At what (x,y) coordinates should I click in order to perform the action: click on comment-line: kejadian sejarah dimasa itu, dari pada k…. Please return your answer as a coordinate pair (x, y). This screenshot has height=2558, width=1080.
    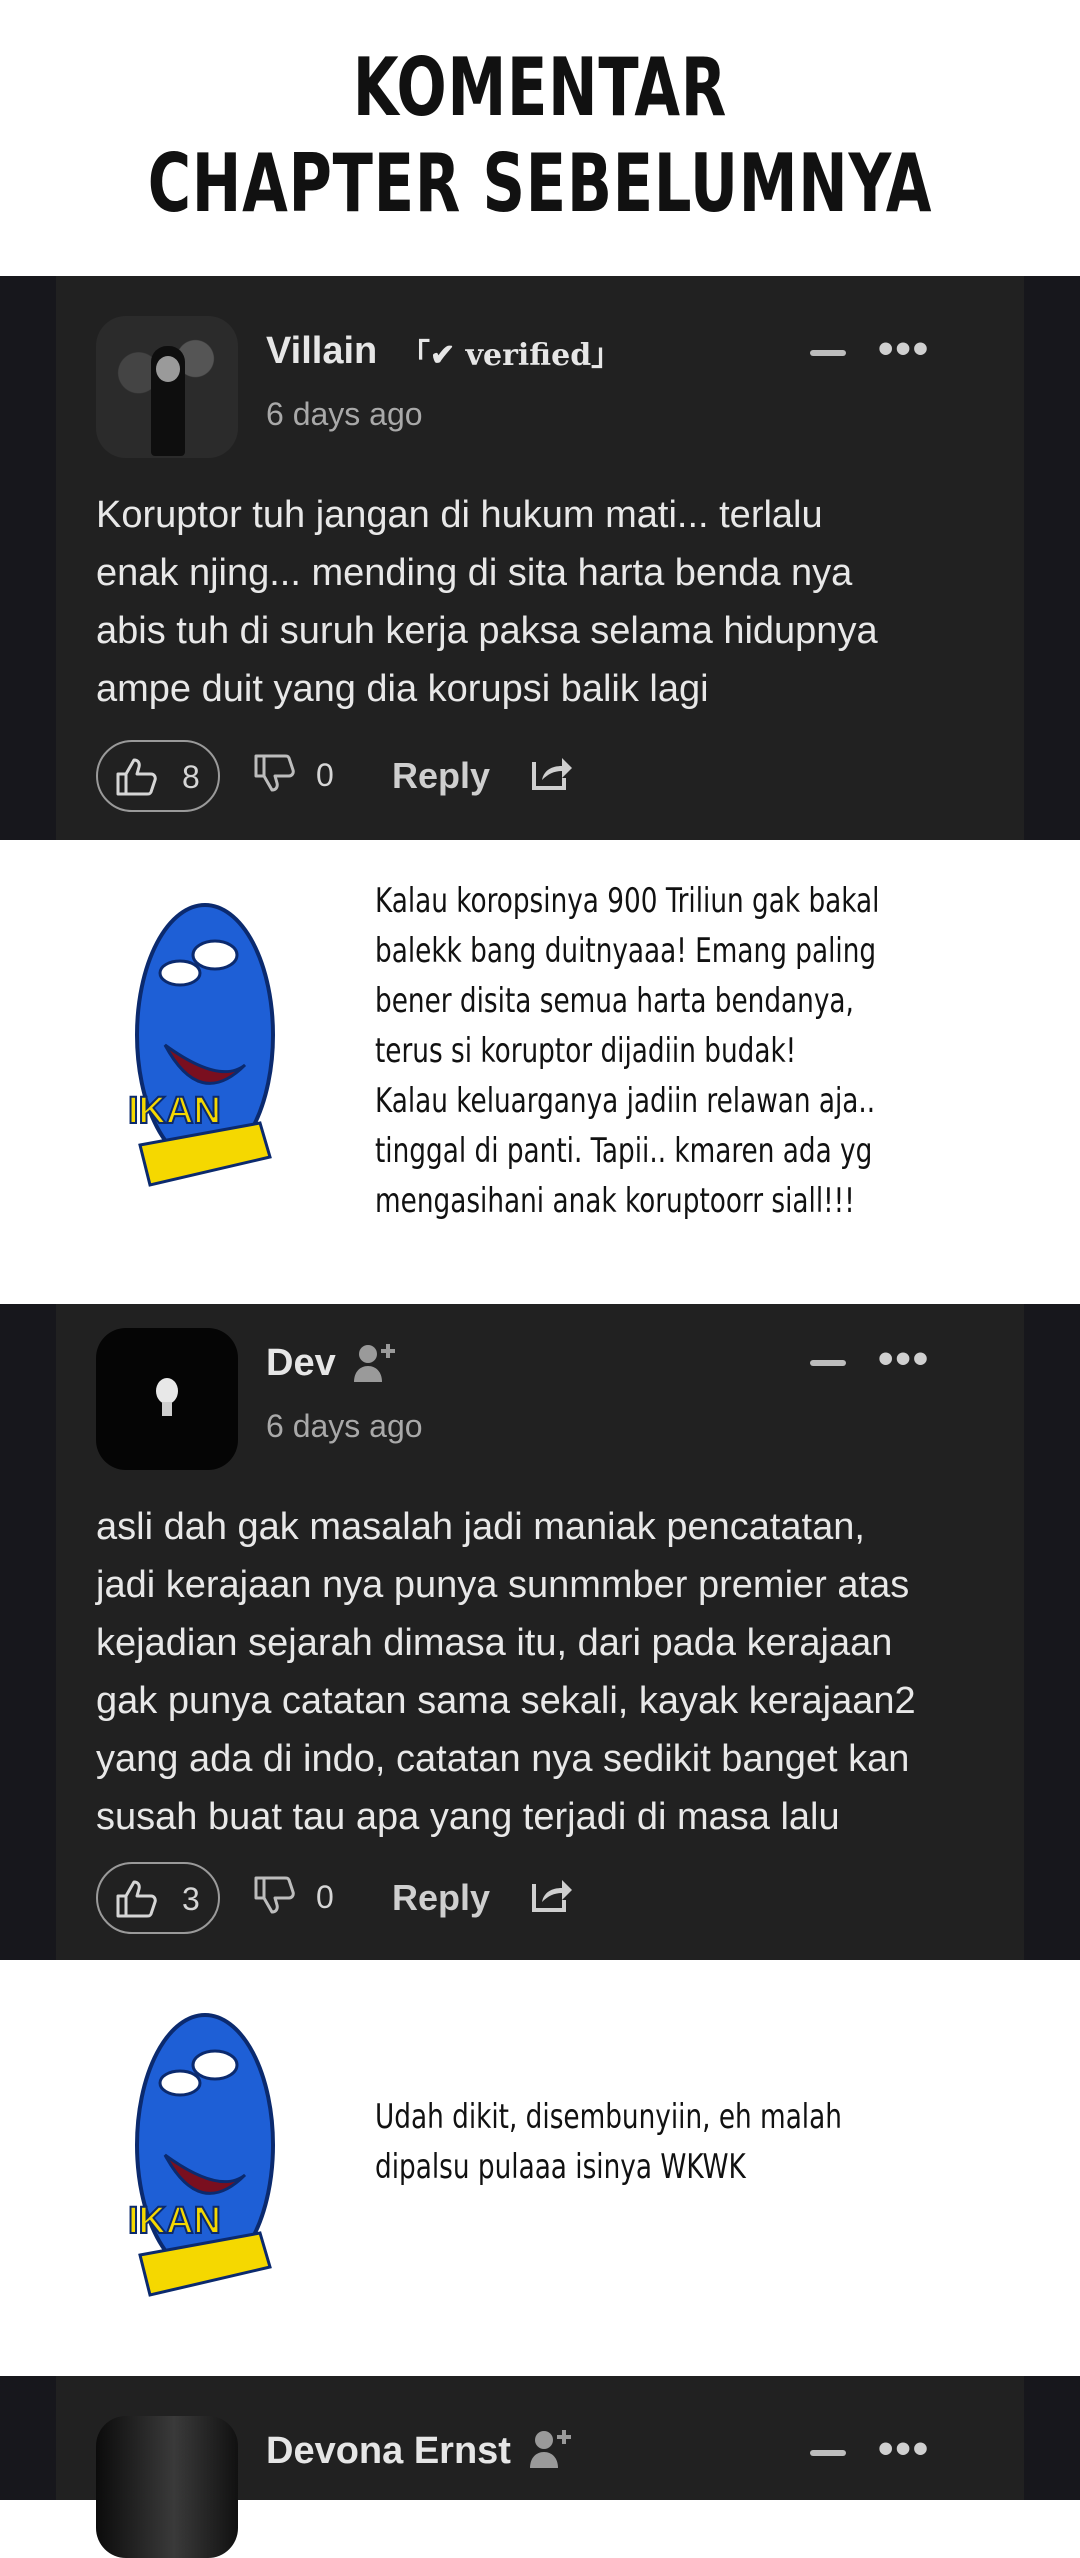
    Looking at the image, I should click on (494, 1643).